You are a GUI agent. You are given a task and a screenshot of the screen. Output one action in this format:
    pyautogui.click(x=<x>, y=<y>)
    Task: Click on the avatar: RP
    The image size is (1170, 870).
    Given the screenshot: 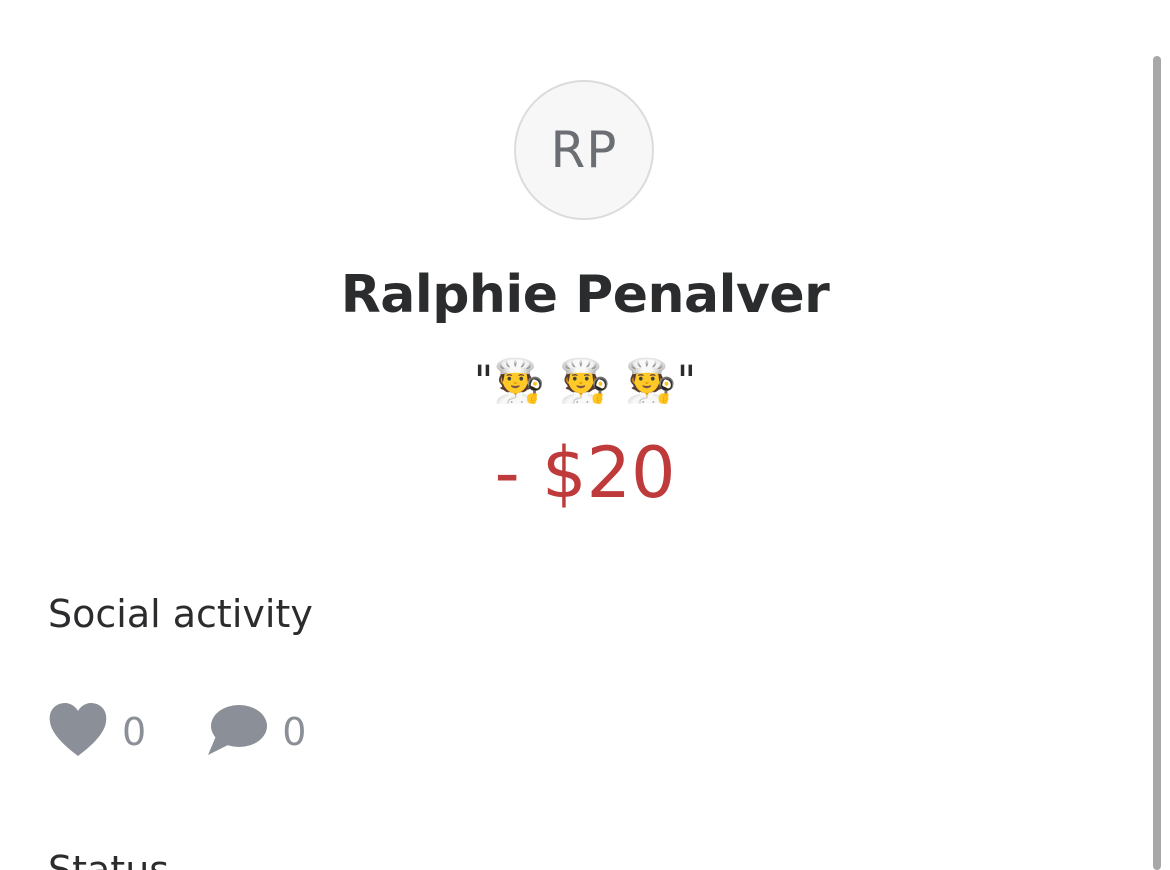 What is the action you would take?
    pyautogui.click(x=584, y=150)
    